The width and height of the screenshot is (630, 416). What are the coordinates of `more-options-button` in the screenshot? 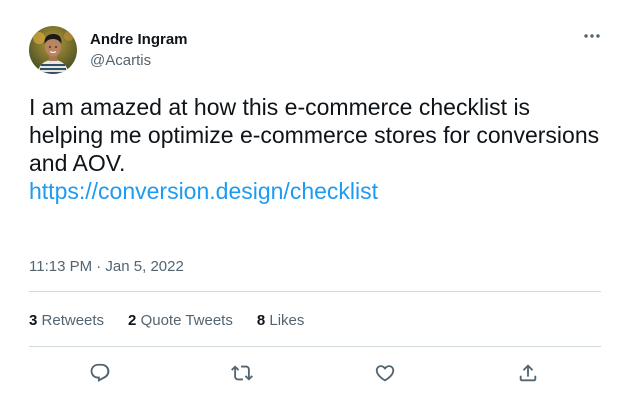 It's located at (592, 36).